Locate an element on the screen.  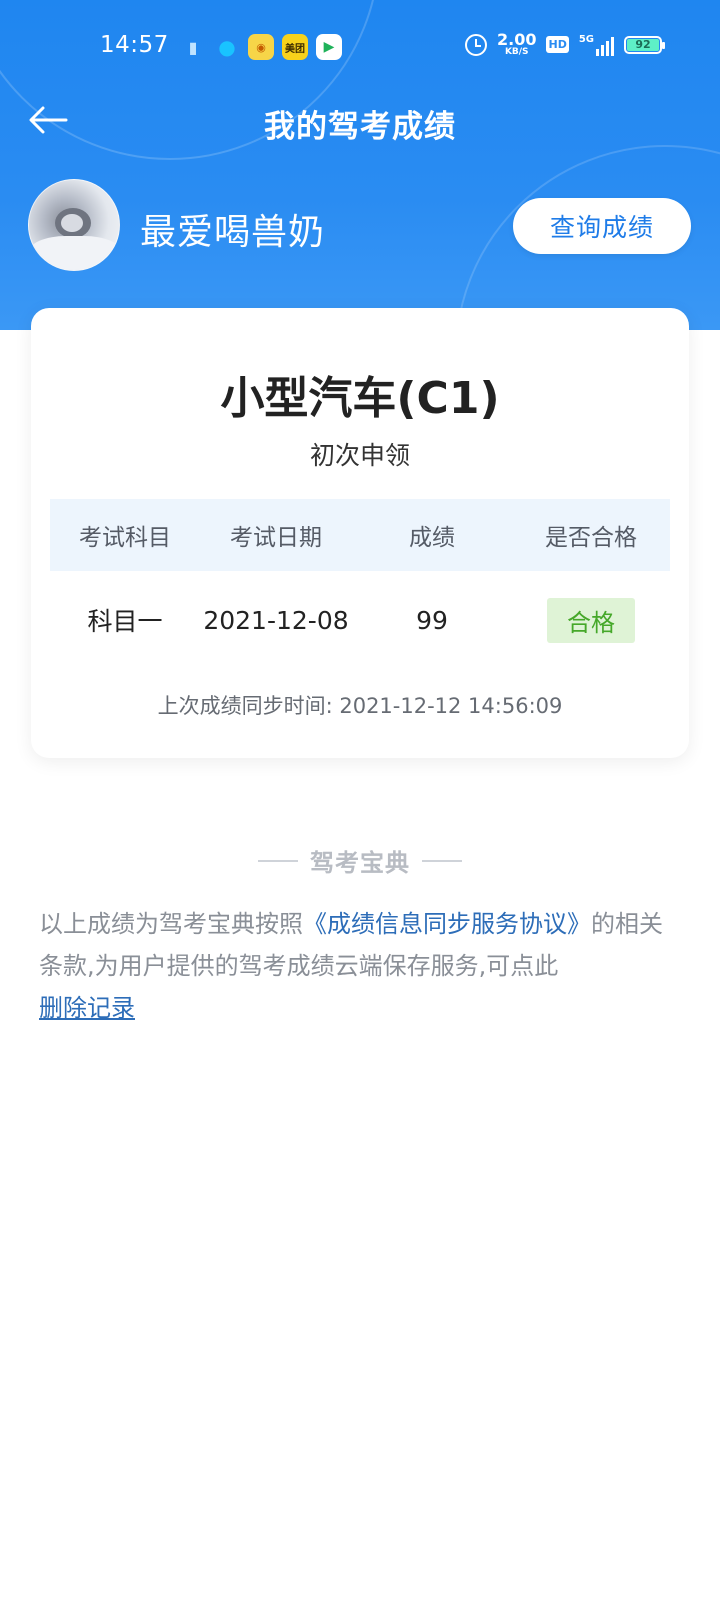
battery-level: 92 is located at coordinates (643, 44).